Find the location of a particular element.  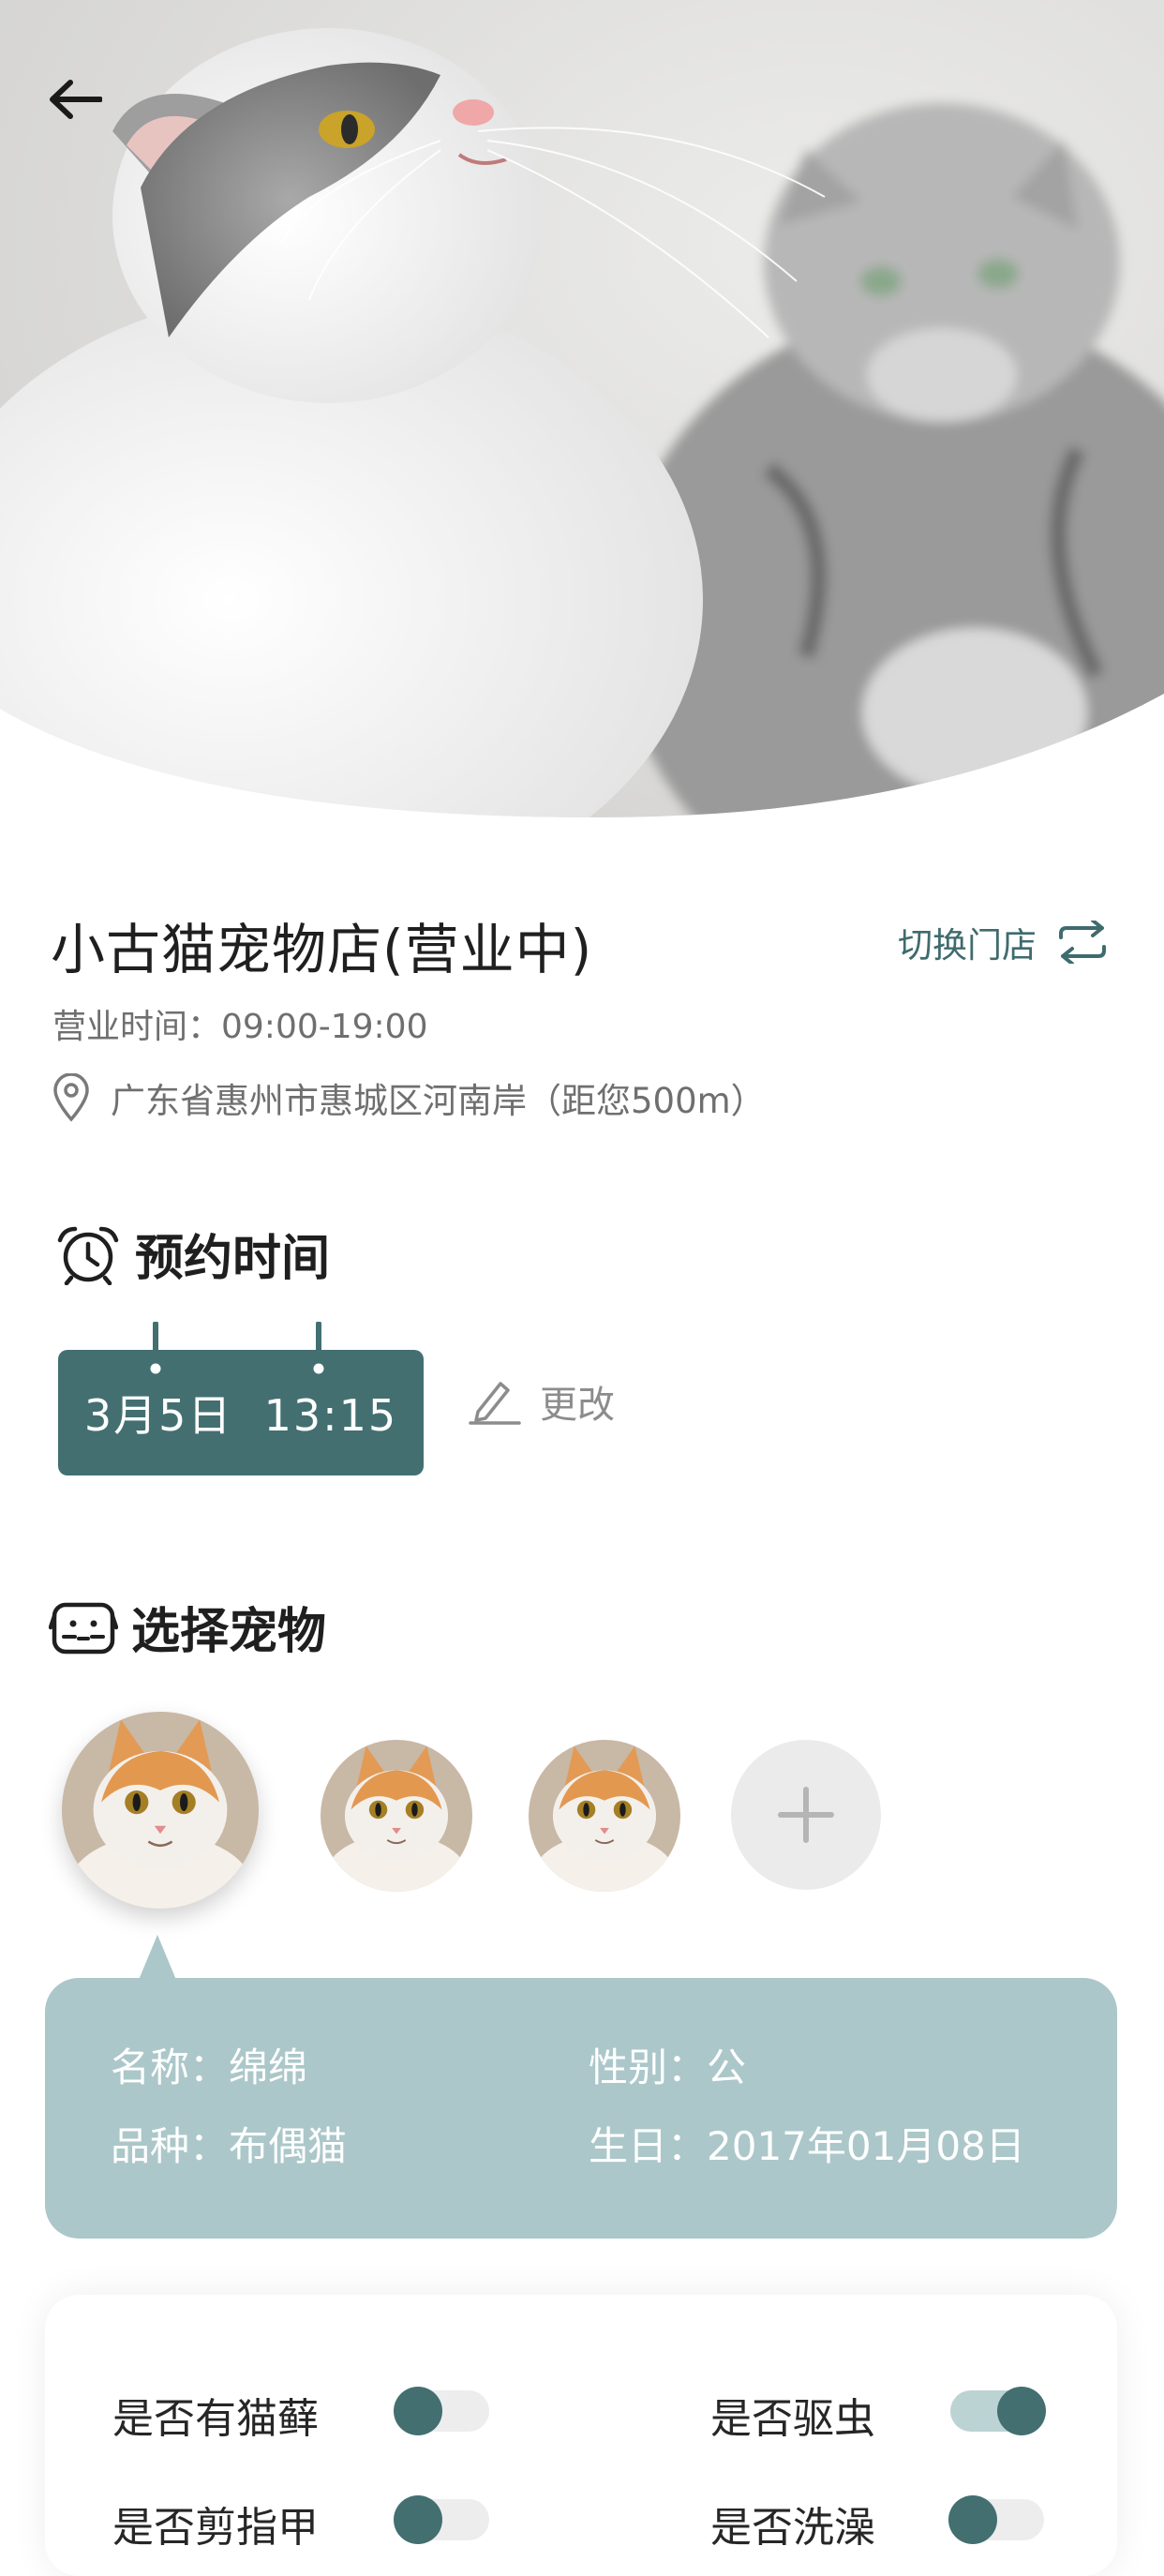

pet-birthday-value: 2017年01月08日 is located at coordinates (866, 2146).